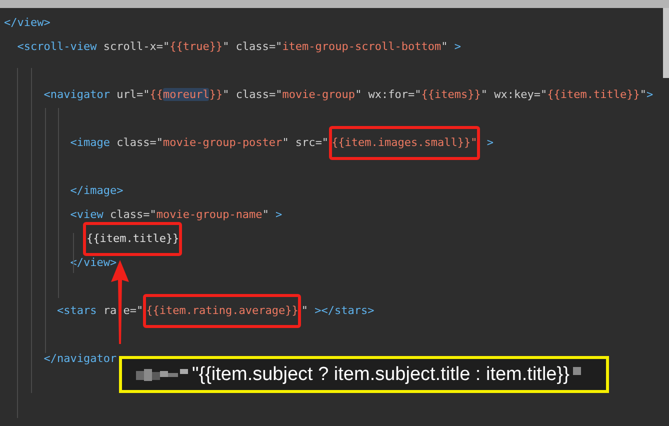 This screenshot has height=426, width=669. What do you see at coordinates (666, 43) in the screenshot?
I see `scrollbar` at bounding box center [666, 43].